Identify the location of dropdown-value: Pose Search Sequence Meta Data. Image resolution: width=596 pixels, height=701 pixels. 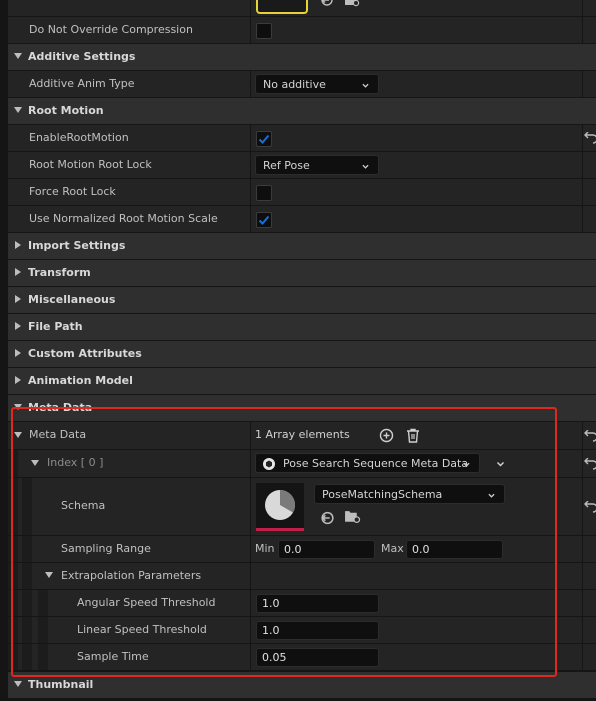
(376, 463).